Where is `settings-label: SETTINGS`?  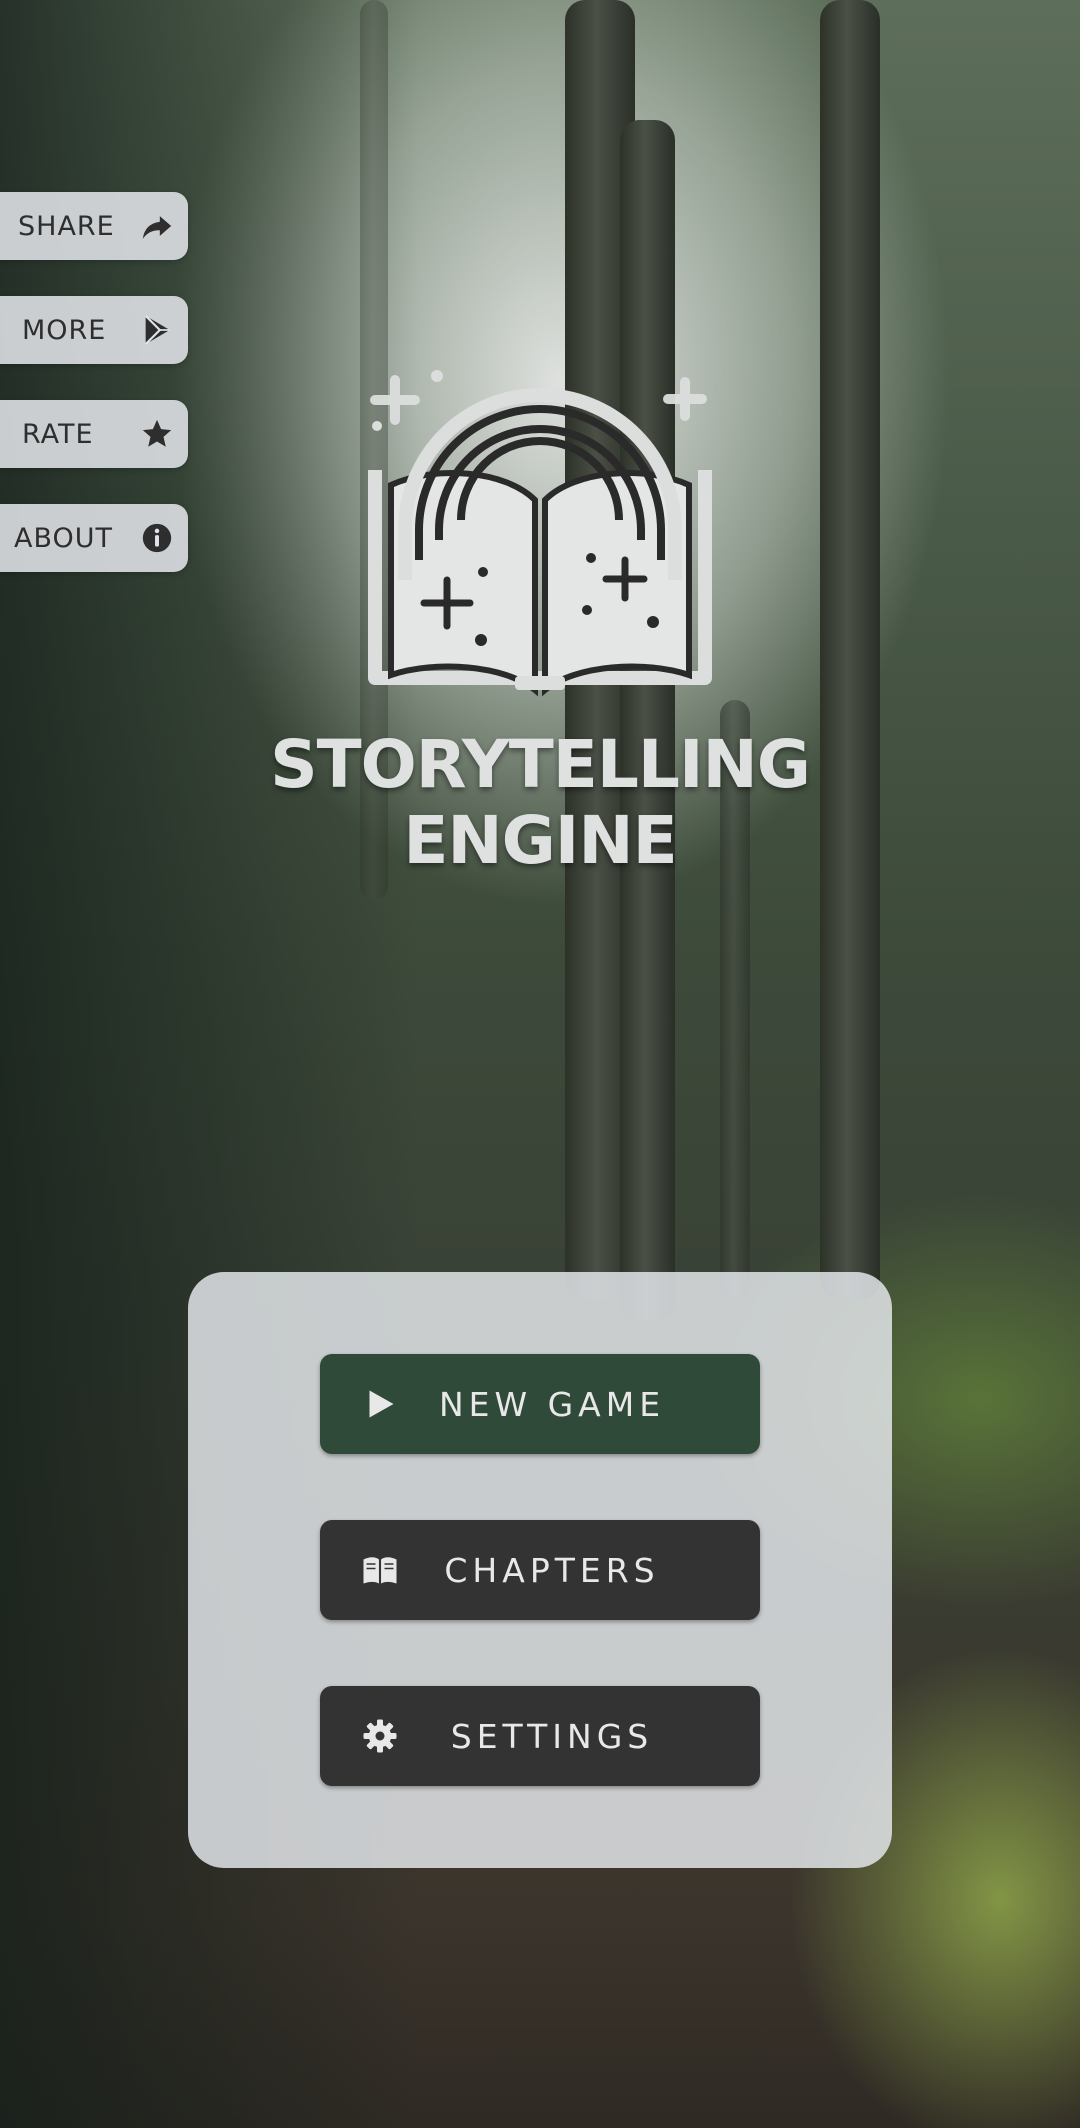 settings-label: SETTINGS is located at coordinates (552, 1736).